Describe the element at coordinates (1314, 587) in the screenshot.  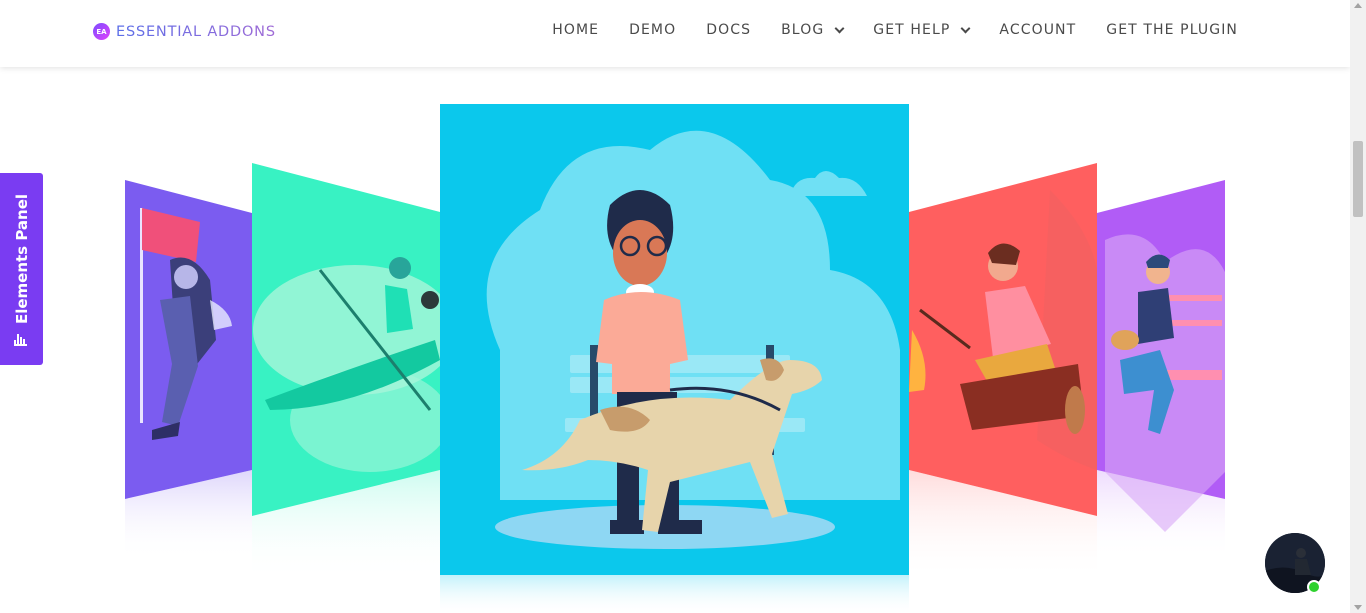
I see `online-status-indicator` at that location.